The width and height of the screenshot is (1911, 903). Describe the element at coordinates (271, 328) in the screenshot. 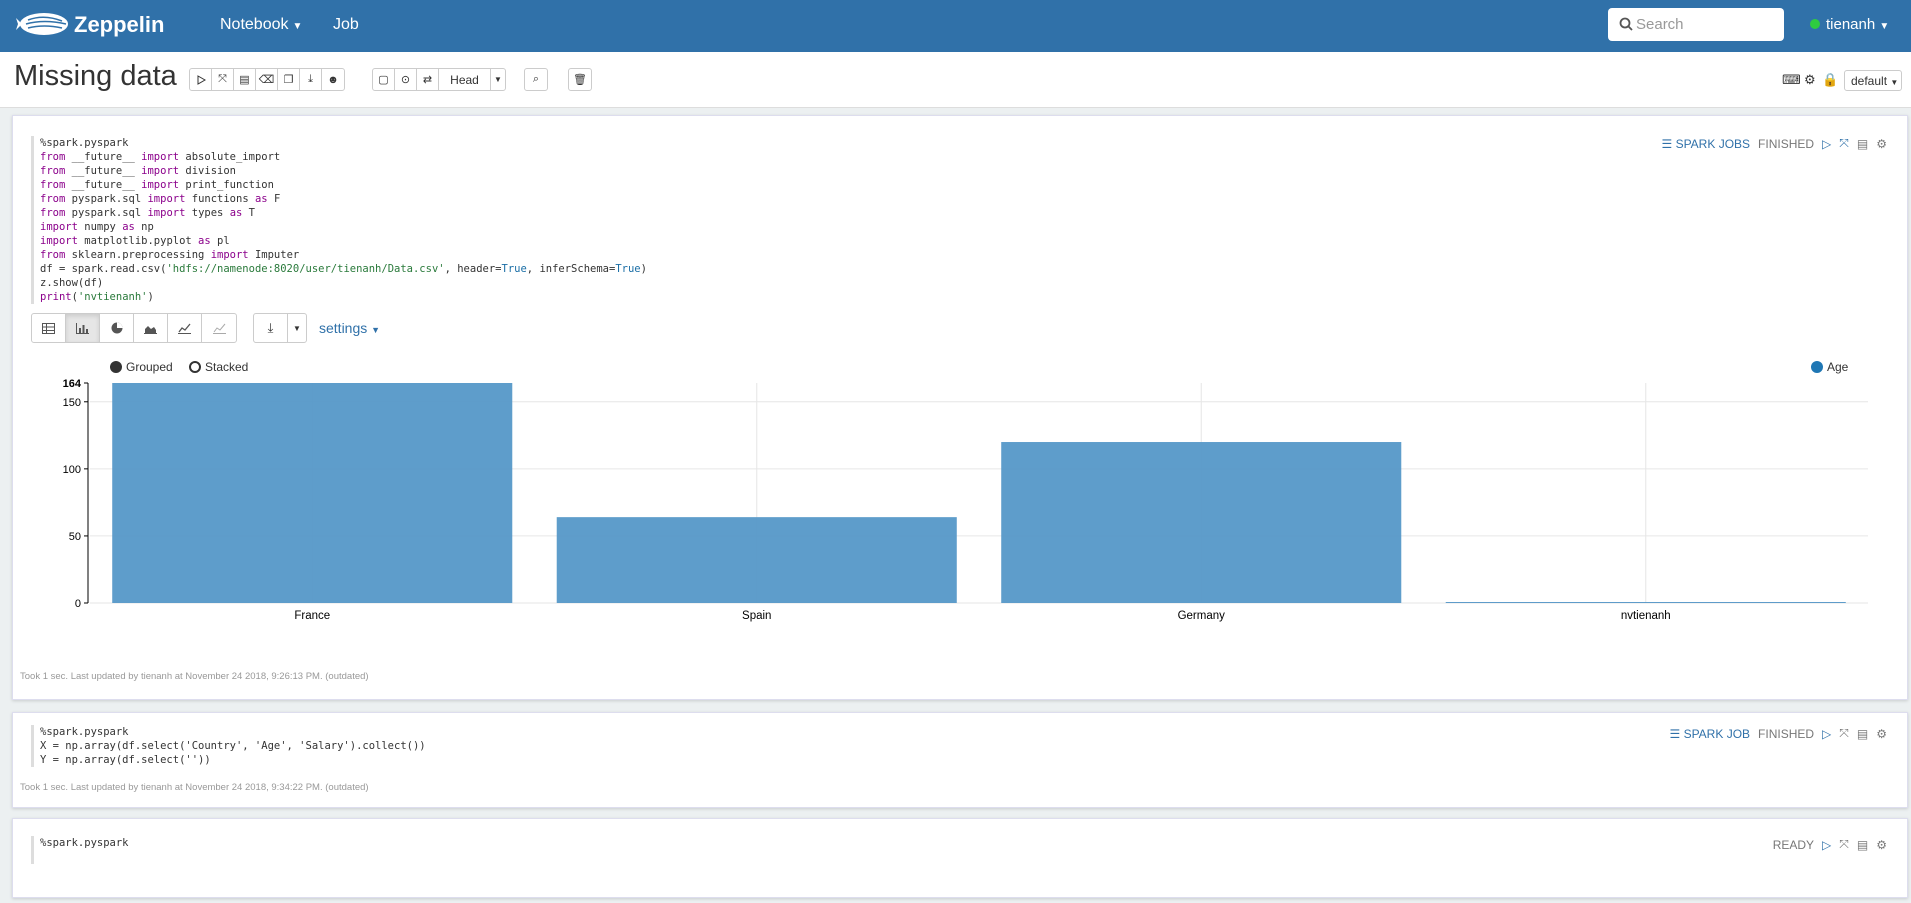

I see `download-data-button: ⤓` at that location.